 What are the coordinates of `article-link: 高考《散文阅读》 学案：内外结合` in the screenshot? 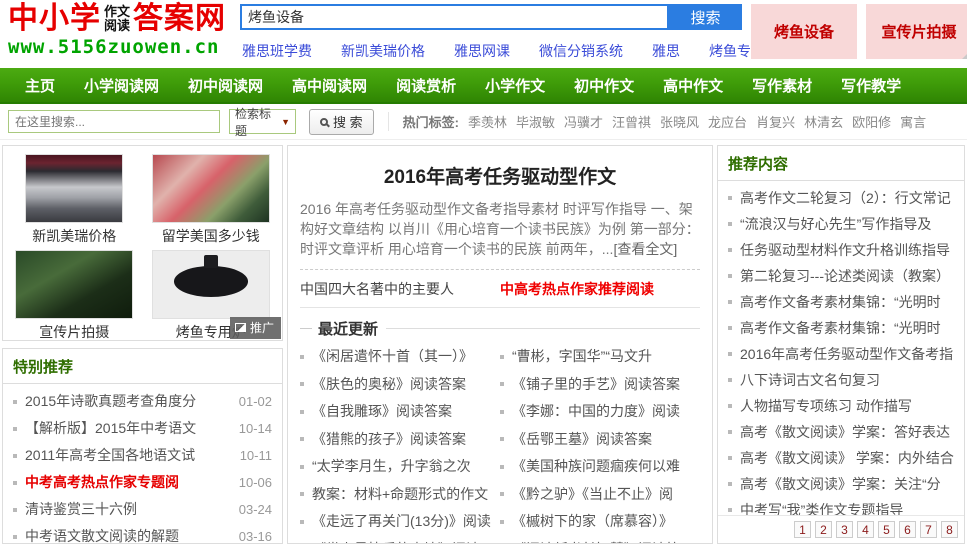 It's located at (847, 458).